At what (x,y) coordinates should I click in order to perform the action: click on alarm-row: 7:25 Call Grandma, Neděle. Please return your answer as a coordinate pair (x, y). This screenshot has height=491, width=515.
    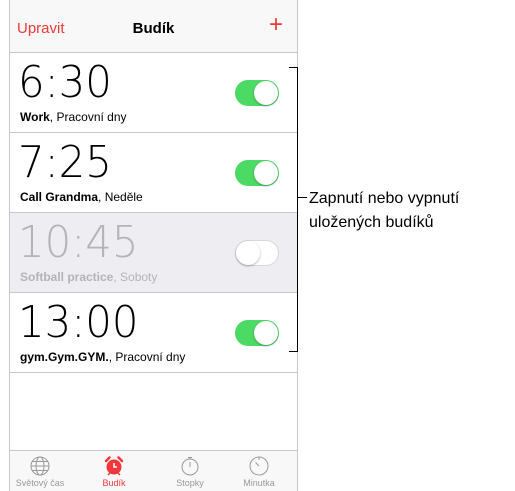
    Looking at the image, I should click on (153, 173).